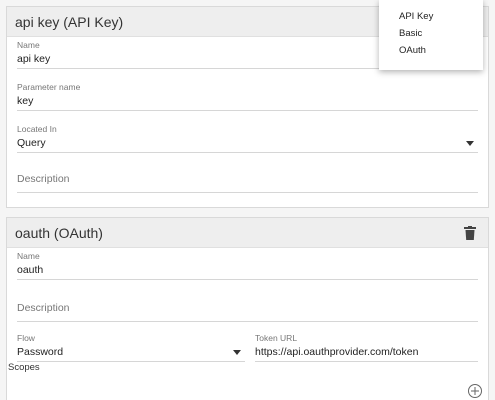 The image size is (495, 400). What do you see at coordinates (24, 367) in the screenshot?
I see `oauth-scopes-label: Scopes` at bounding box center [24, 367].